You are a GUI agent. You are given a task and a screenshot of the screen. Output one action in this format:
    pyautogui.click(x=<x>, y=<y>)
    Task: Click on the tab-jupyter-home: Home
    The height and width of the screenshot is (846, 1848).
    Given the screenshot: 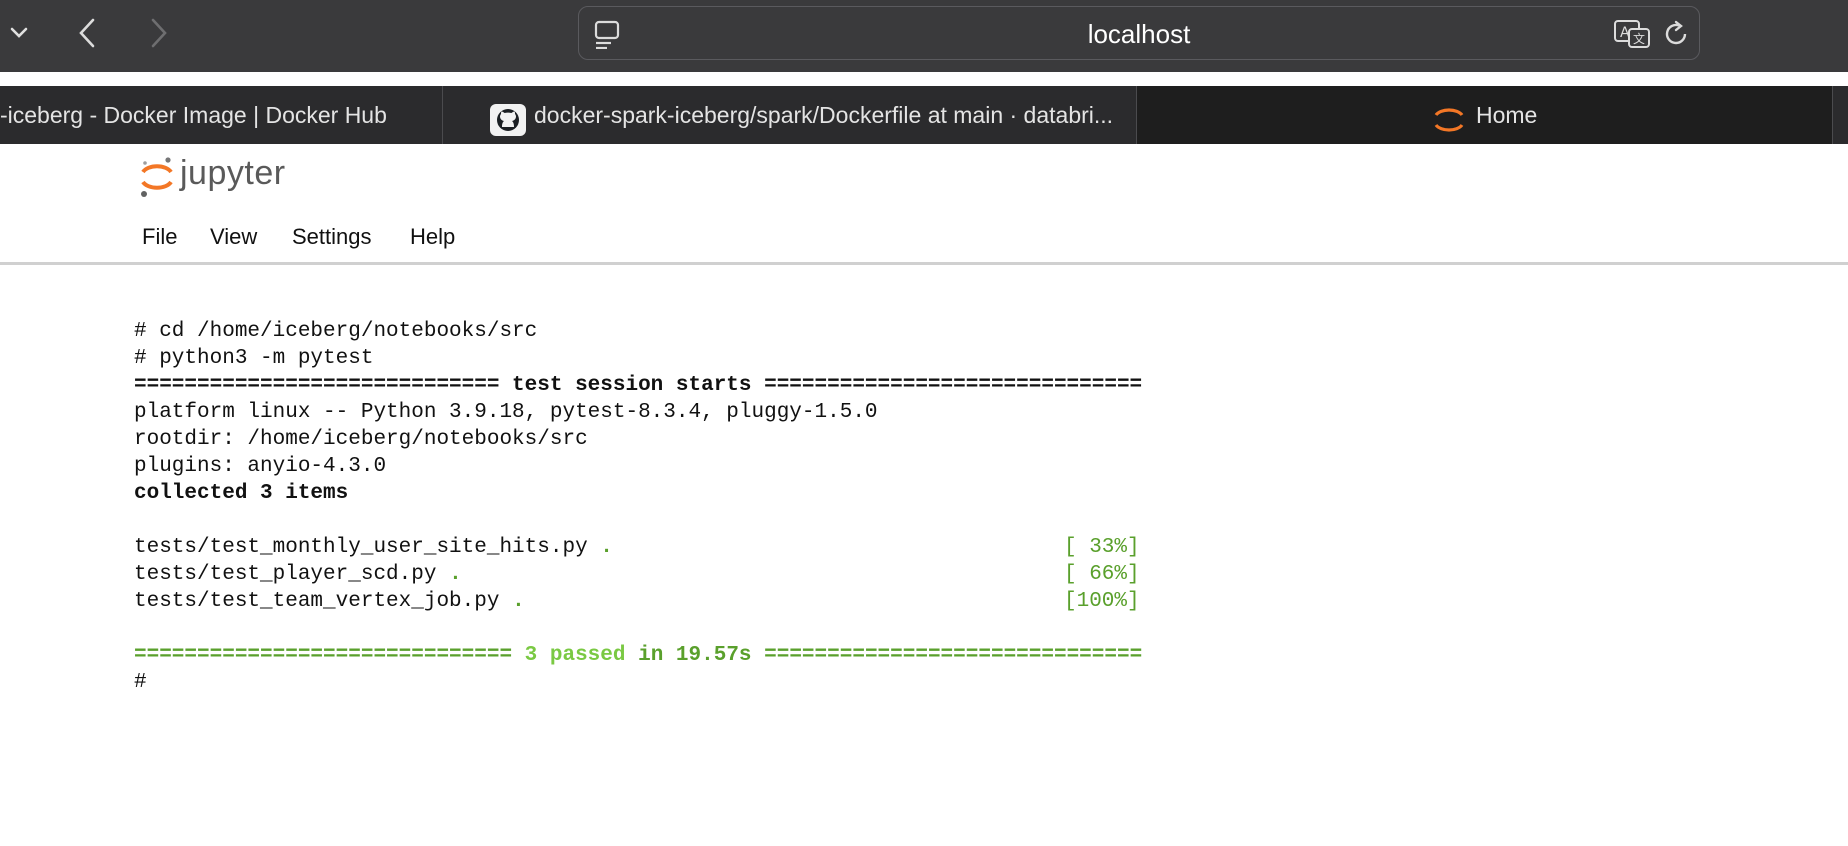 What is the action you would take?
    pyautogui.click(x=1484, y=115)
    